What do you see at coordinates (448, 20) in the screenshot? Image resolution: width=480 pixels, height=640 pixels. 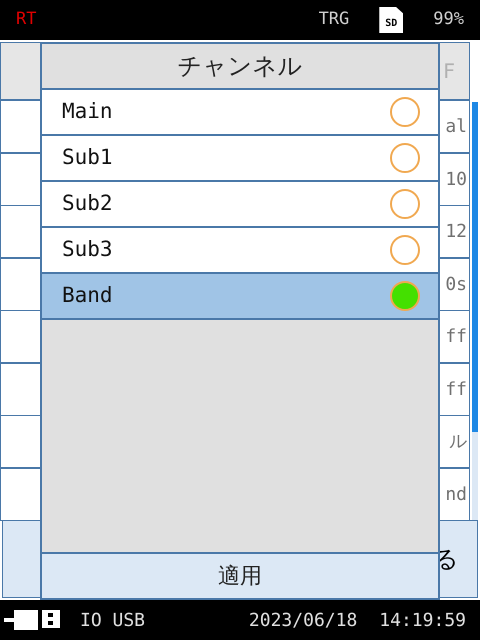 I see `battery-label: 99%` at bounding box center [448, 20].